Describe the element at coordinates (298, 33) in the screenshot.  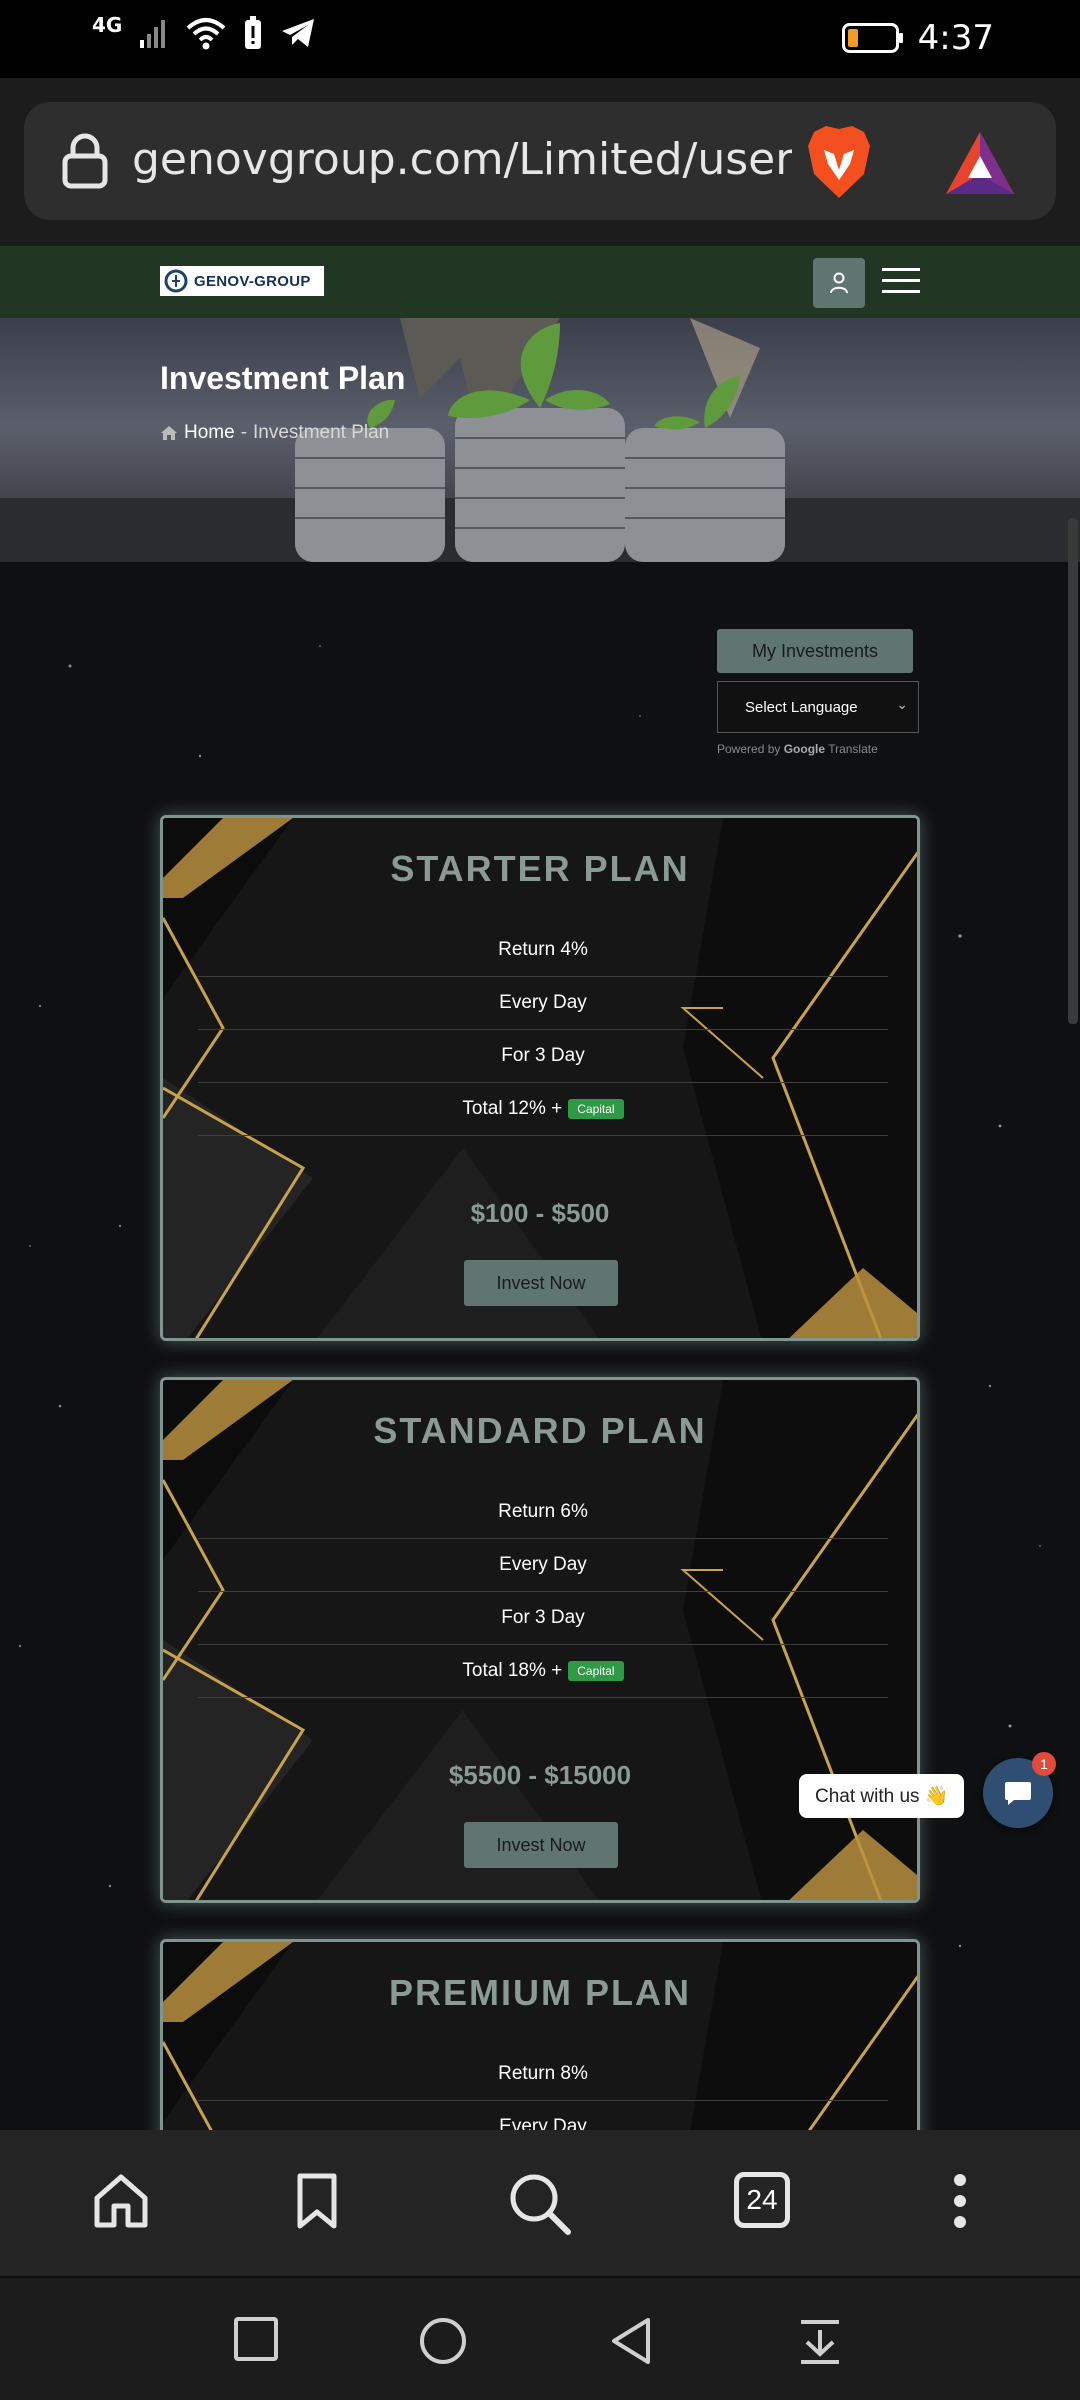
I see `telegram-icon` at that location.